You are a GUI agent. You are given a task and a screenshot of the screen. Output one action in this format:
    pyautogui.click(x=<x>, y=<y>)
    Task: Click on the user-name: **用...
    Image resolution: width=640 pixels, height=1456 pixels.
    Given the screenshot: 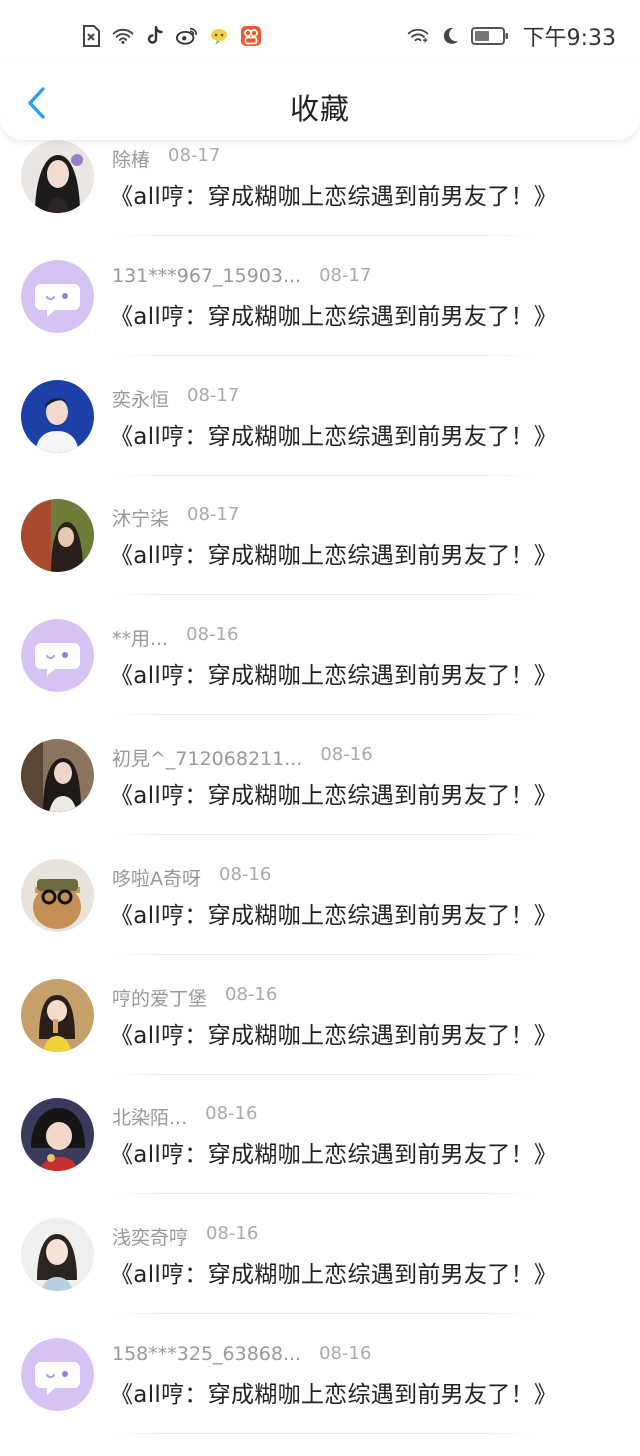 What is the action you would take?
    pyautogui.click(x=140, y=637)
    